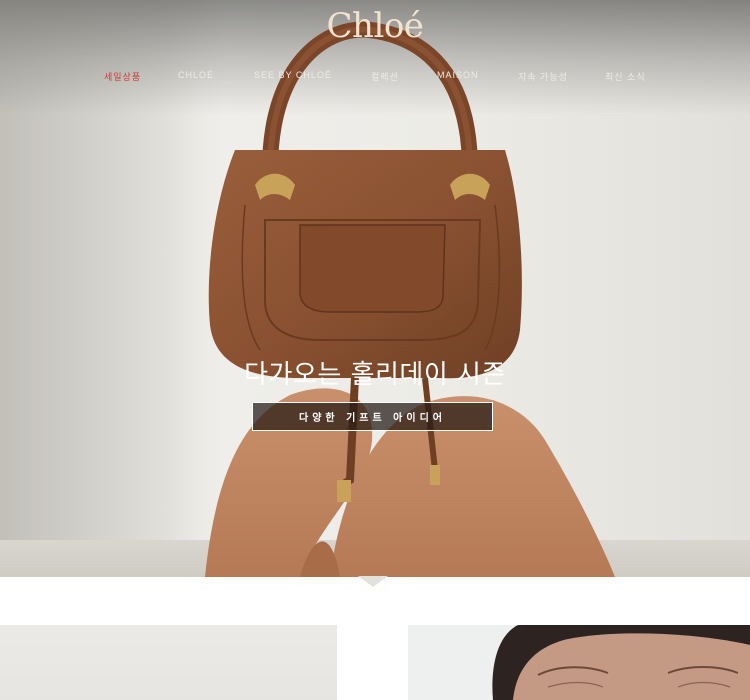 The height and width of the screenshot is (700, 750). I want to click on gift-ideas-button: 다양한 기프트 아이디어, so click(372, 416).